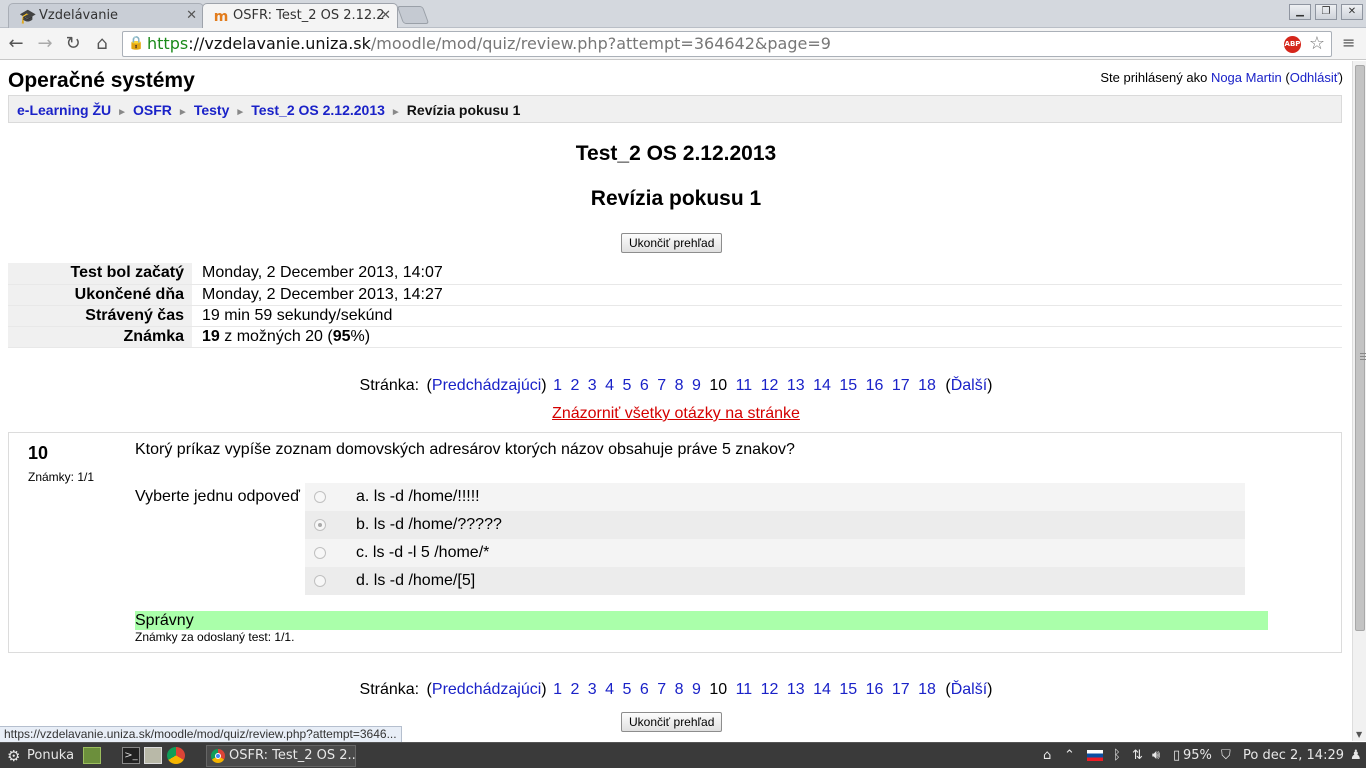 The image size is (1366, 768). Describe the element at coordinates (1351, 43) in the screenshot. I see `browser-menu-icon: ≡` at that location.